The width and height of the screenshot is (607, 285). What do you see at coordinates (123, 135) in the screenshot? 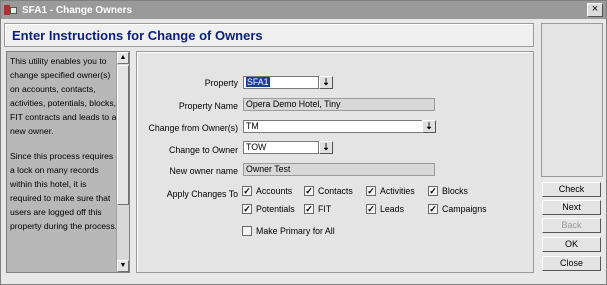
I see `scroll-thumb` at bounding box center [123, 135].